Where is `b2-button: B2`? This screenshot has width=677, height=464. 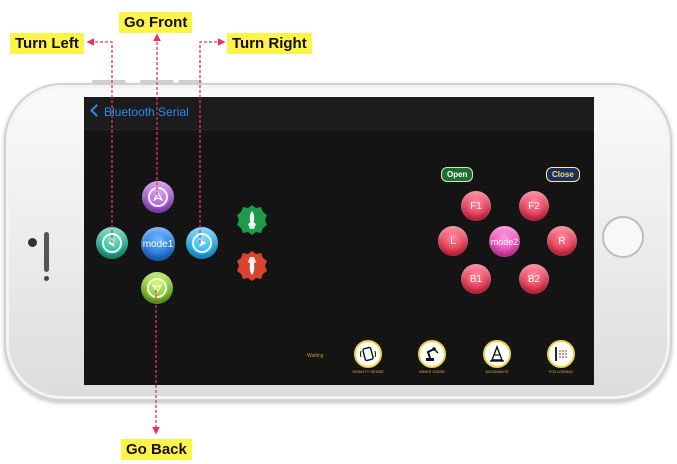
b2-button: B2 is located at coordinates (534, 279).